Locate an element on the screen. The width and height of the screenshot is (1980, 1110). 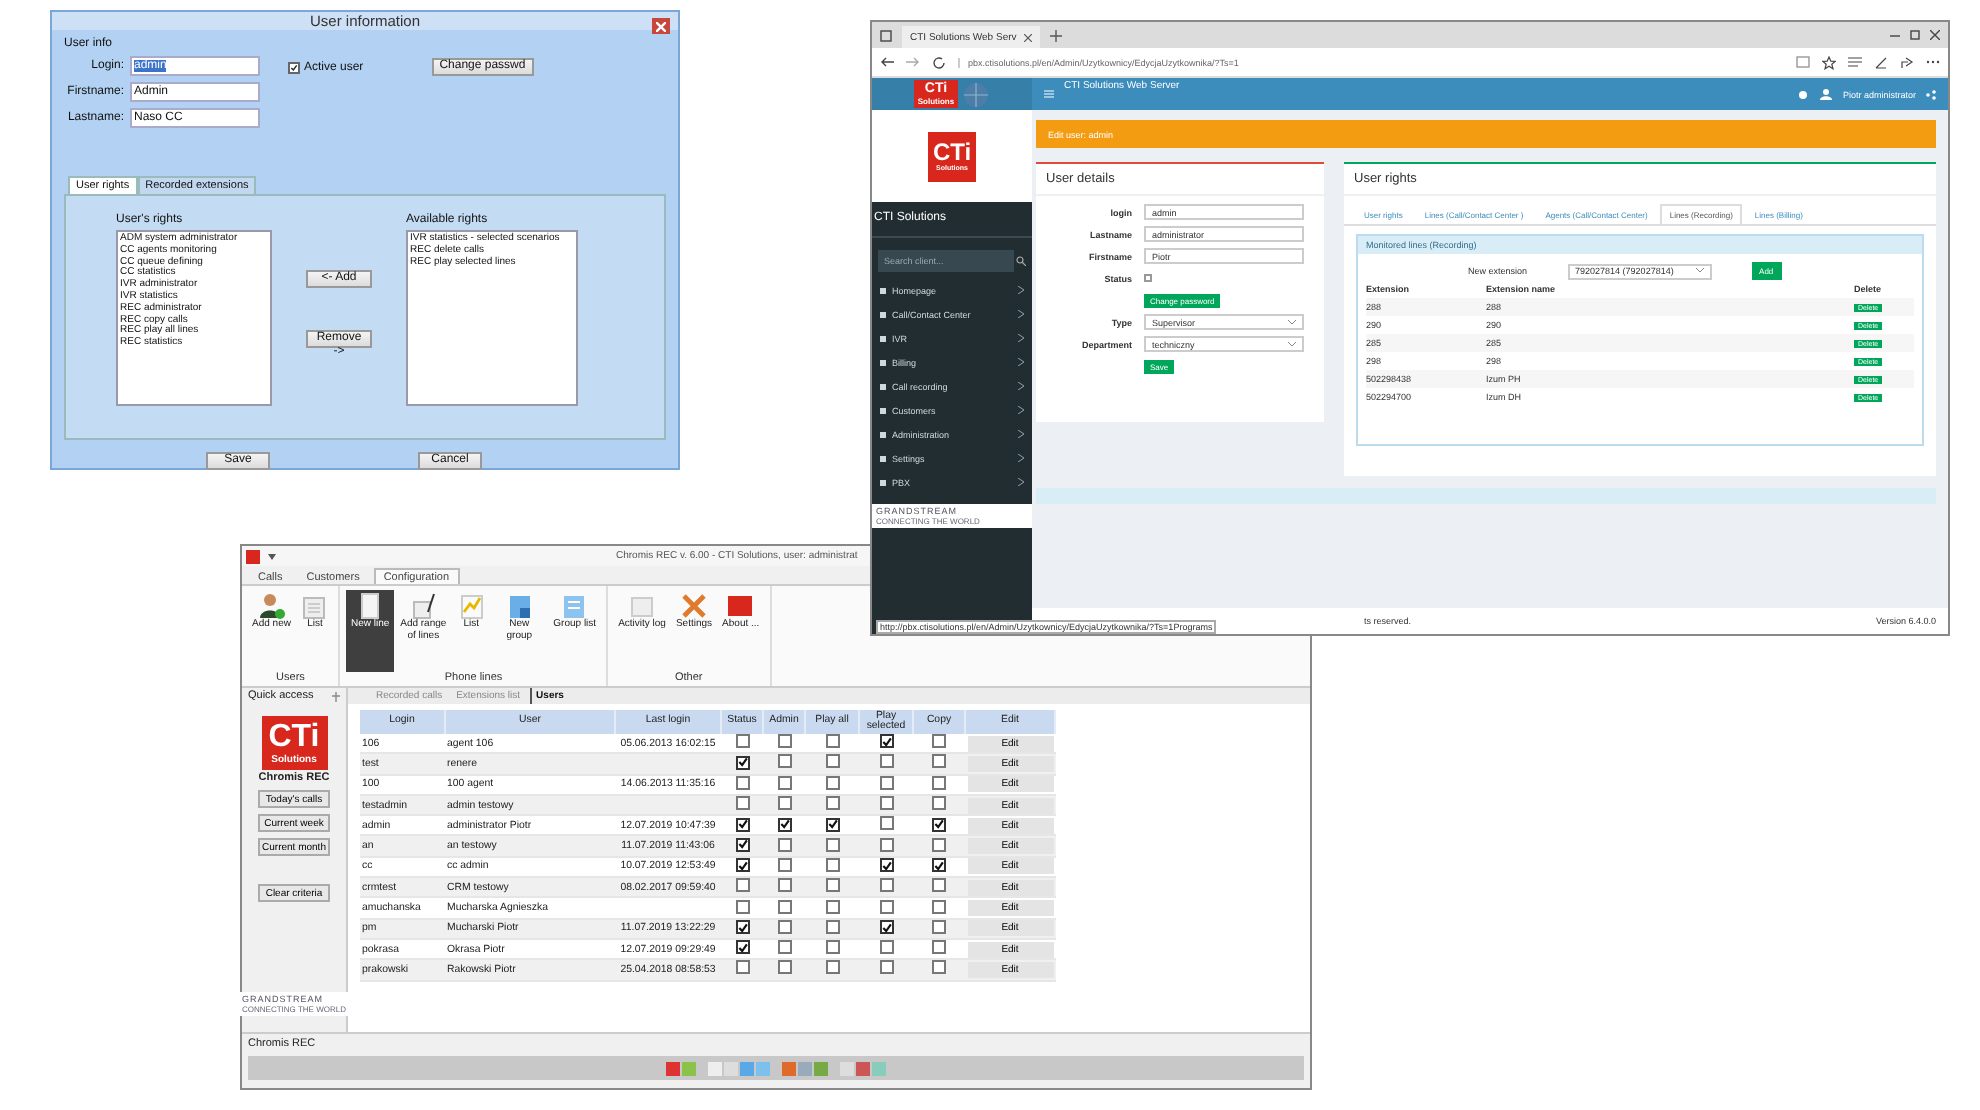
tools-icon is located at coordinates (694, 606).